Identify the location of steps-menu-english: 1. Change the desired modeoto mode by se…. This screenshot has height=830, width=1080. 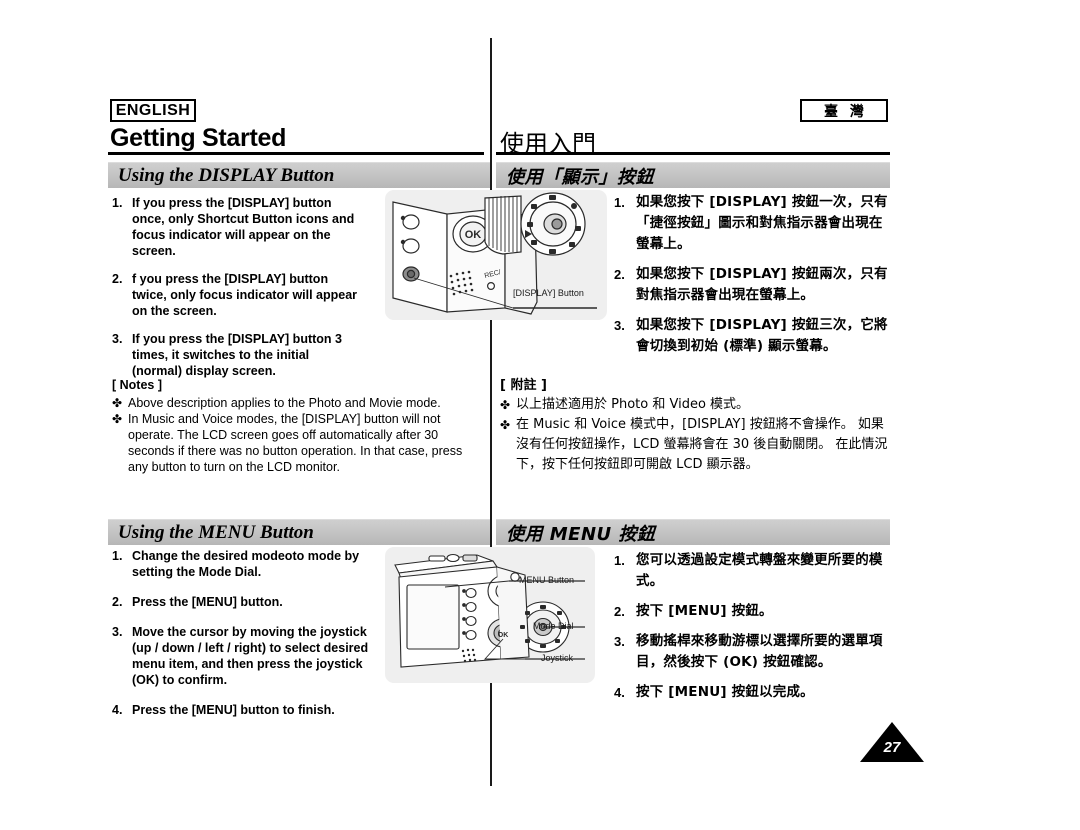
(243, 640).